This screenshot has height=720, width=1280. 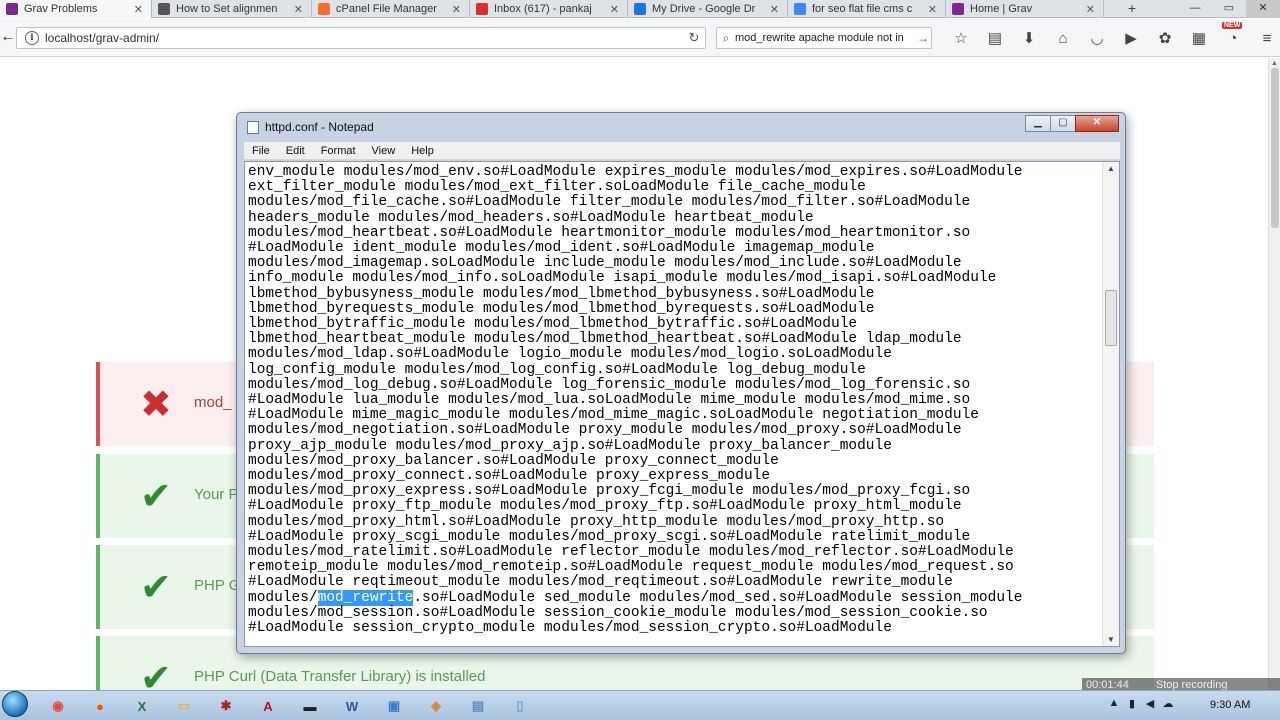 I want to click on new-tab-button: +, so click(x=1132, y=9).